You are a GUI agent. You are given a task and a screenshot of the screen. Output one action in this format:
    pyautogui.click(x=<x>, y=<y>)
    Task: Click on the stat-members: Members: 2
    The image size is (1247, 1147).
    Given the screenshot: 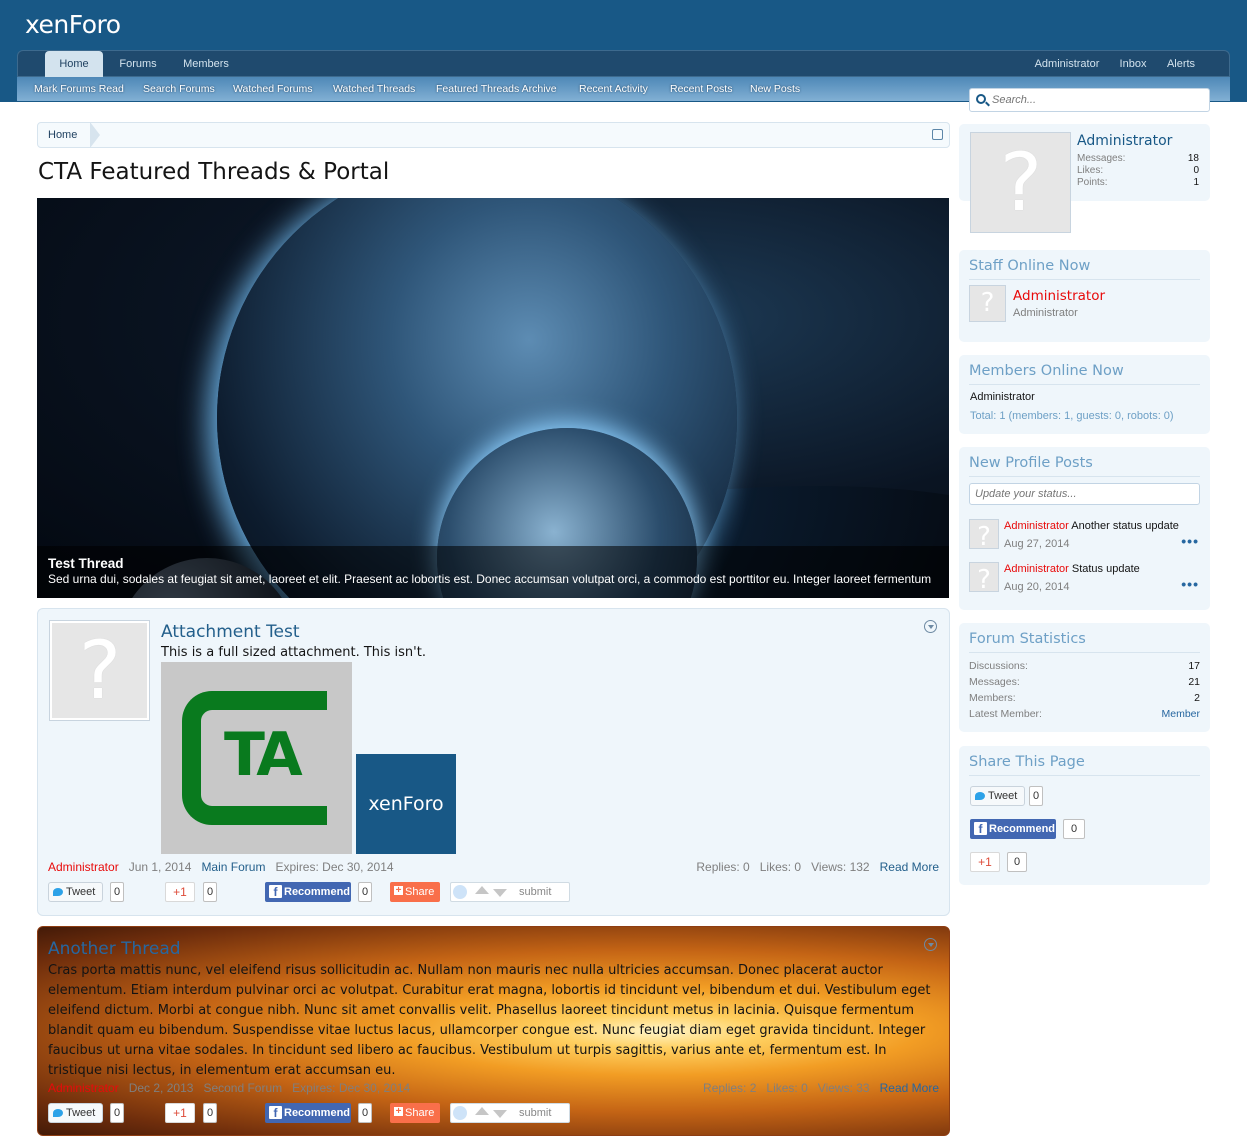 What is the action you would take?
    pyautogui.click(x=1084, y=698)
    